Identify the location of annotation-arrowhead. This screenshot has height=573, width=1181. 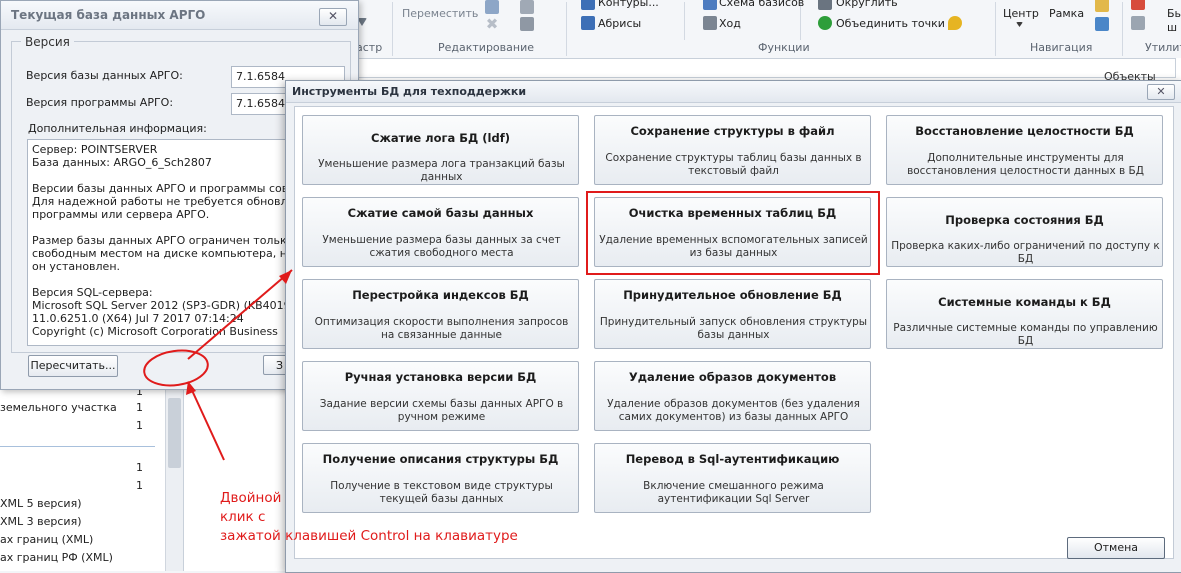
(285, 277).